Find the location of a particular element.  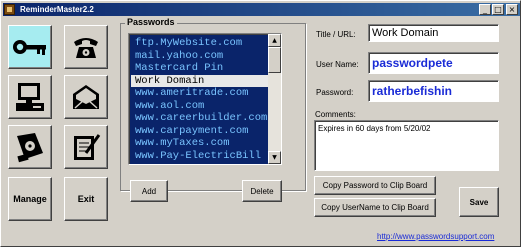

key-icon is located at coordinates (29, 47).